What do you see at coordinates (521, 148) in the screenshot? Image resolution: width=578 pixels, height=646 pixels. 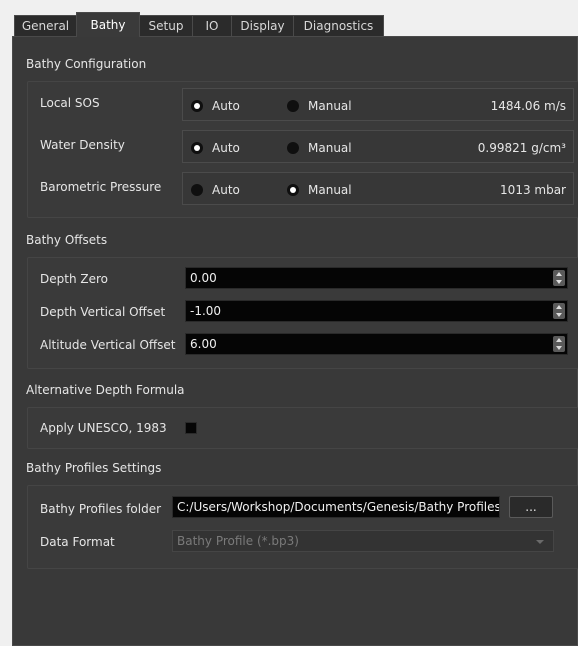 I see `water-density-value: 0.99821 g/cm³` at bounding box center [521, 148].